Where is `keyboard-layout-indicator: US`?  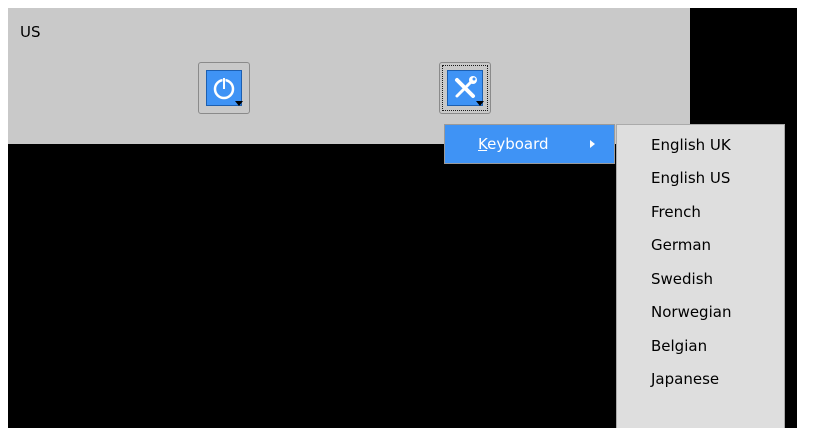
keyboard-layout-indicator: US is located at coordinates (30, 32).